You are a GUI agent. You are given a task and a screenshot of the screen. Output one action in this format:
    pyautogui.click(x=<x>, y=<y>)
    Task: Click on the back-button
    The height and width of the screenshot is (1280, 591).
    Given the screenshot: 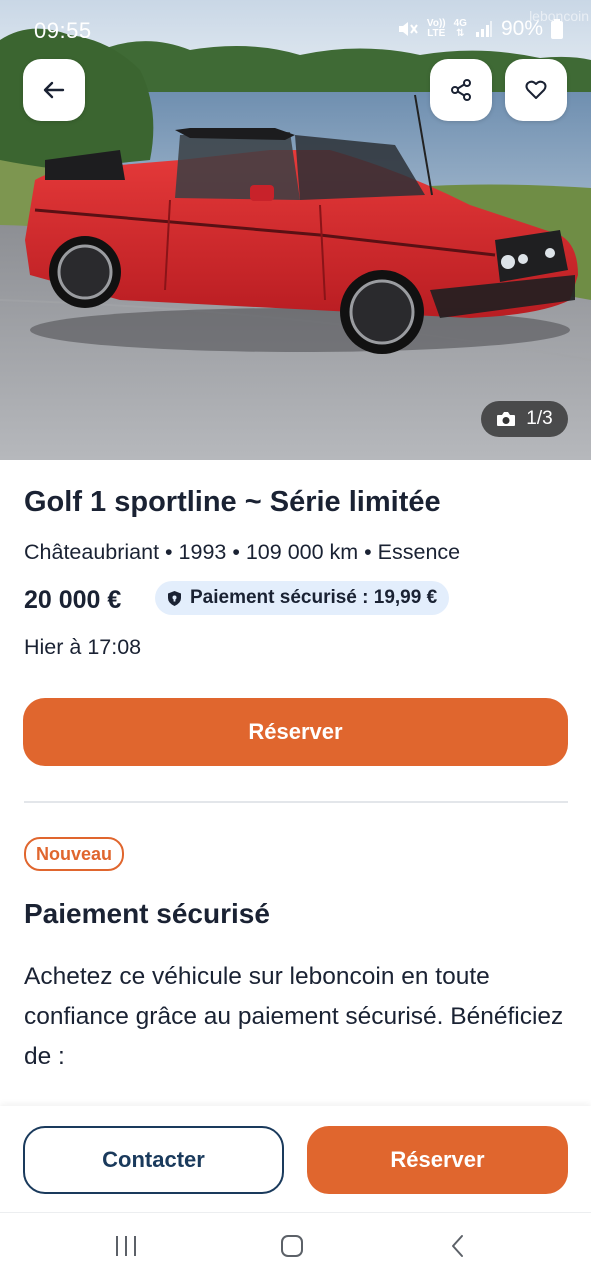 What is the action you would take?
    pyautogui.click(x=54, y=90)
    